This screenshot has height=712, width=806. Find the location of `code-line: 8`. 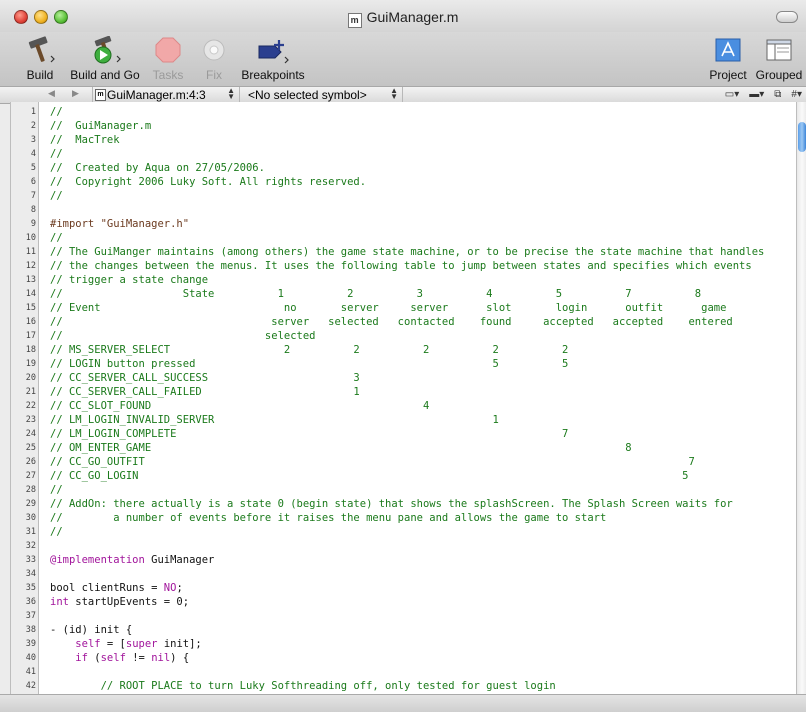

code-line: 8 is located at coordinates (404, 210).